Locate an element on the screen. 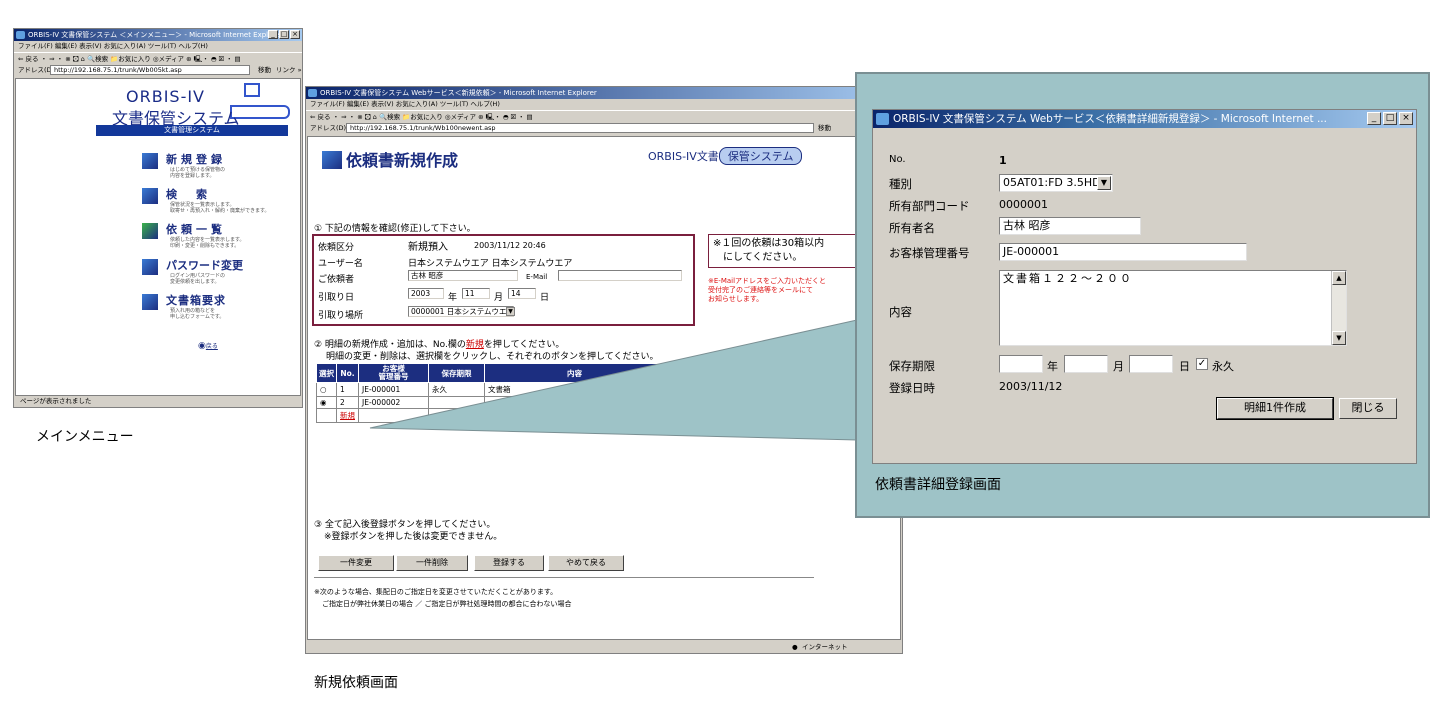 The height and width of the screenshot is (726, 1437). date-label: 登録日時 is located at coordinates (912, 388).